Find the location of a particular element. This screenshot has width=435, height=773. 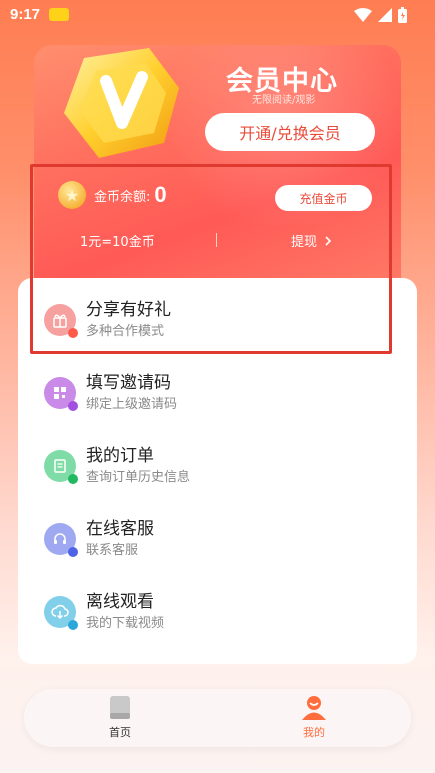

bottom-nav: 首页 我的 is located at coordinates (217, 718).